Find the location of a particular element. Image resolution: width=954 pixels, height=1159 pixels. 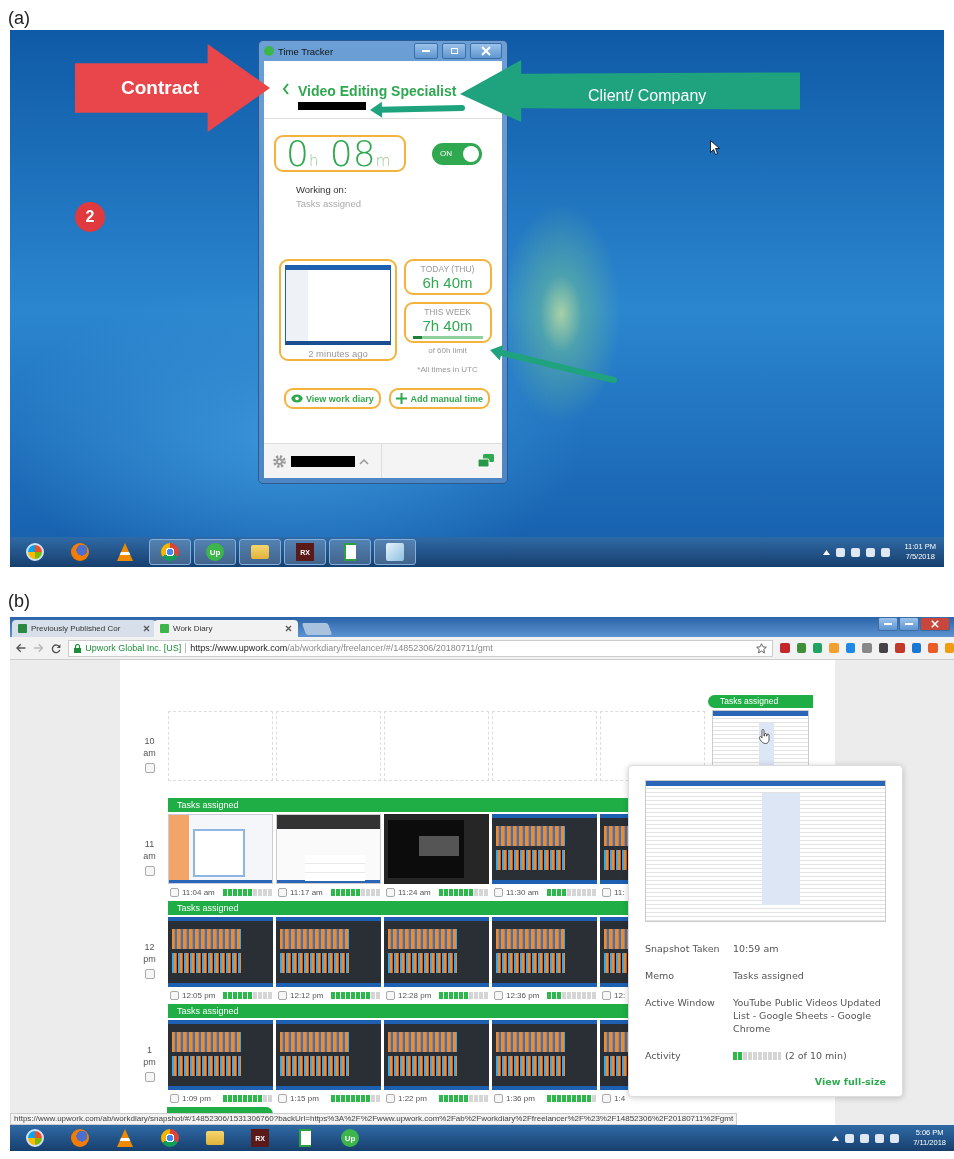

new-tab-button is located at coordinates (317, 629).